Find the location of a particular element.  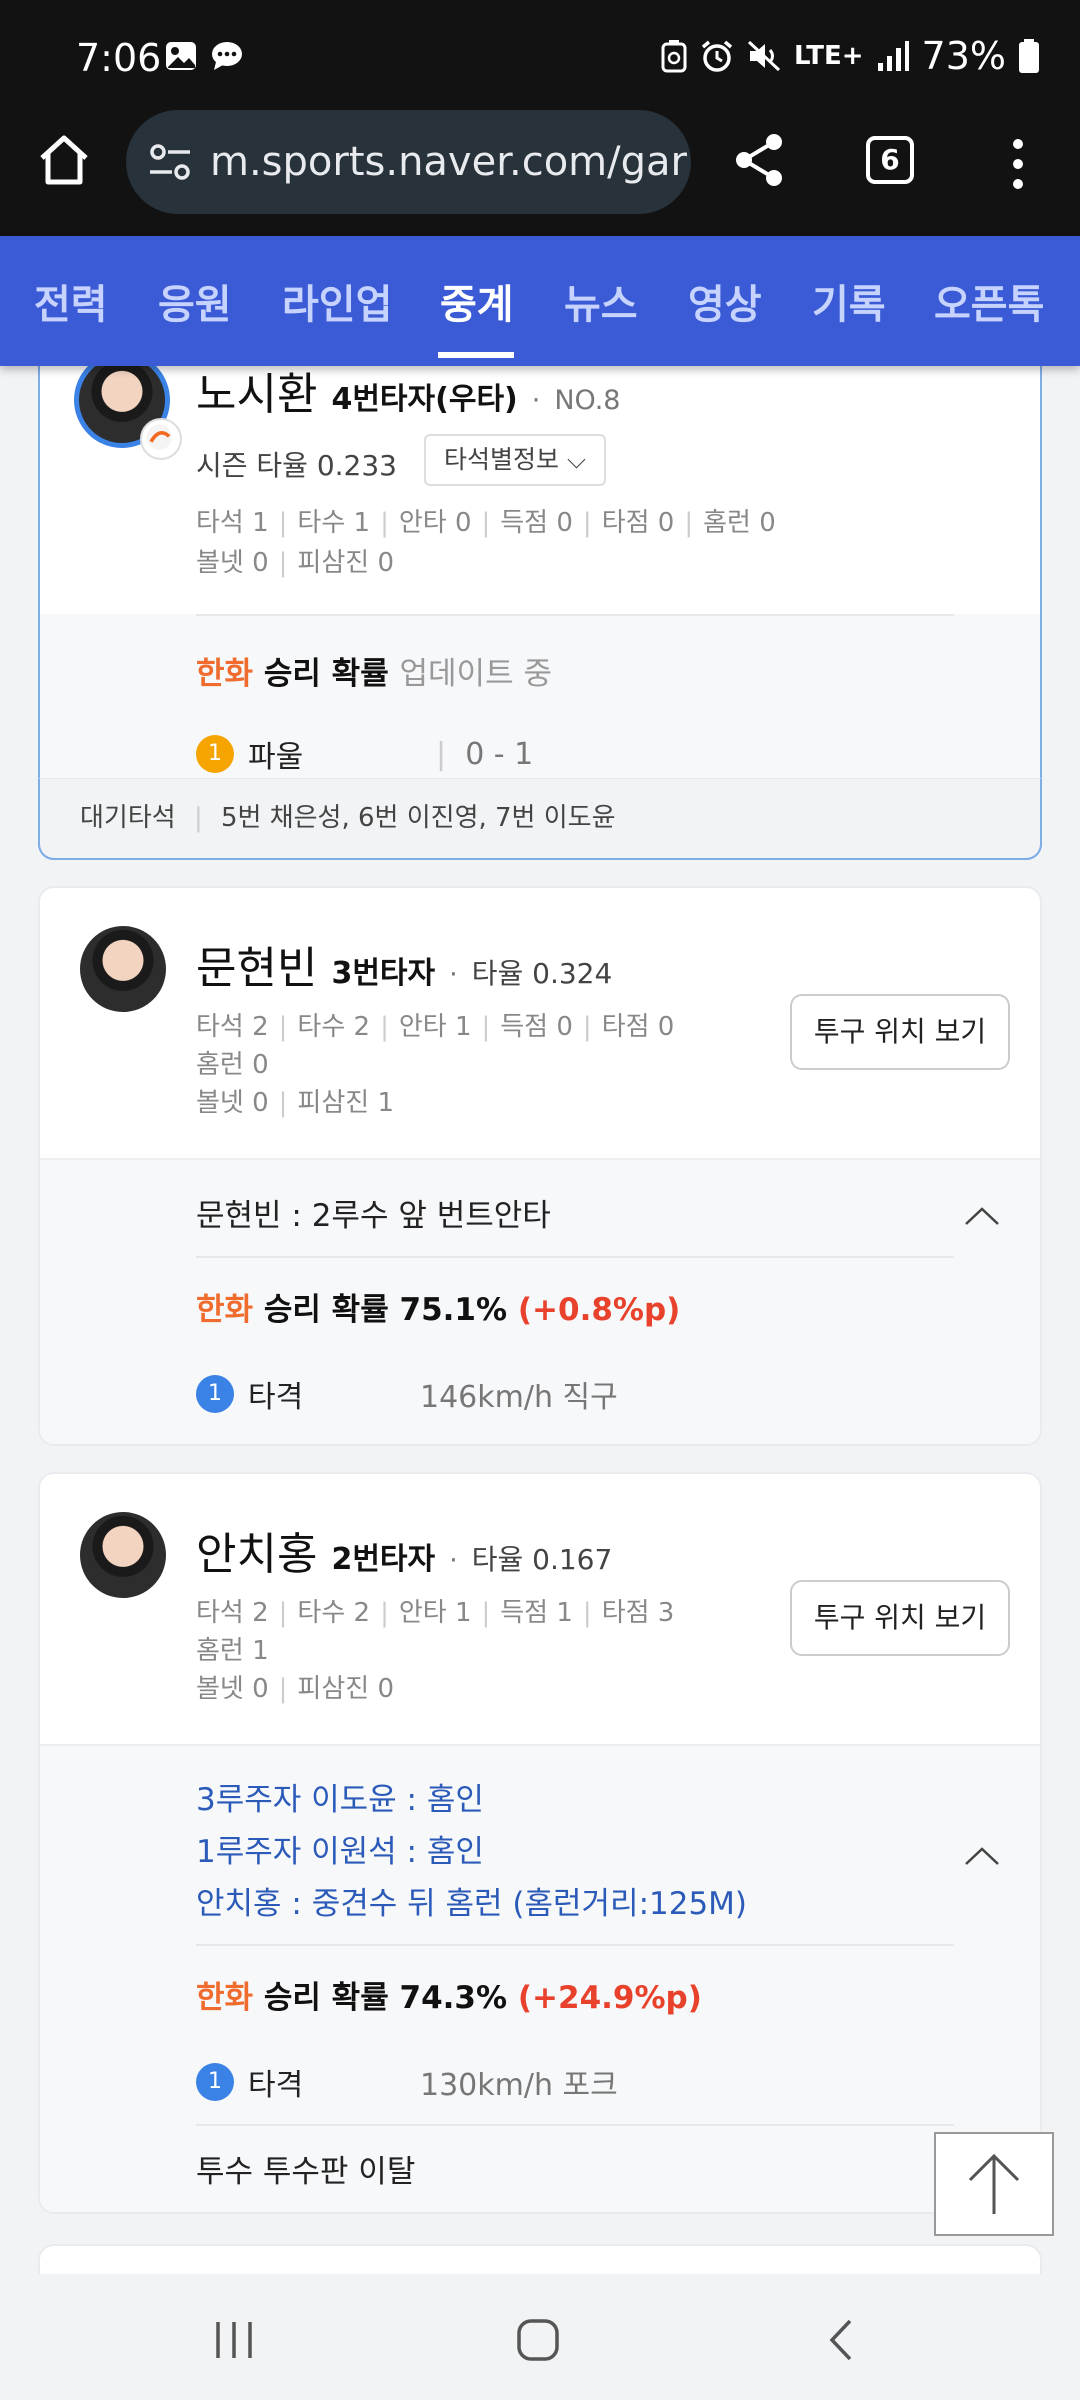

system-nav-bar is located at coordinates (540, 2337).